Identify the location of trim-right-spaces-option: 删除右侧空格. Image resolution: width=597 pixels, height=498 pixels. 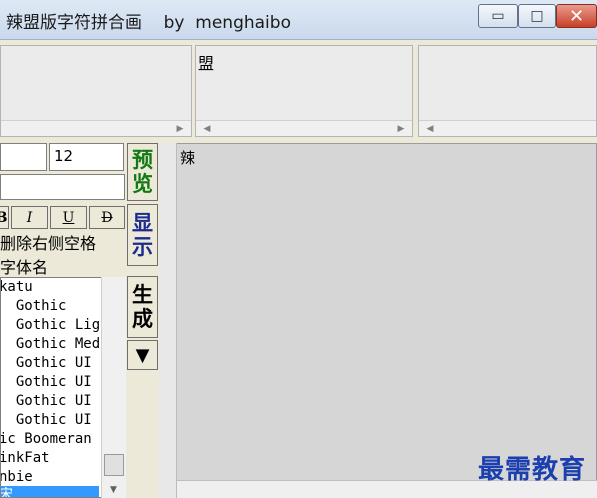
(48, 242).